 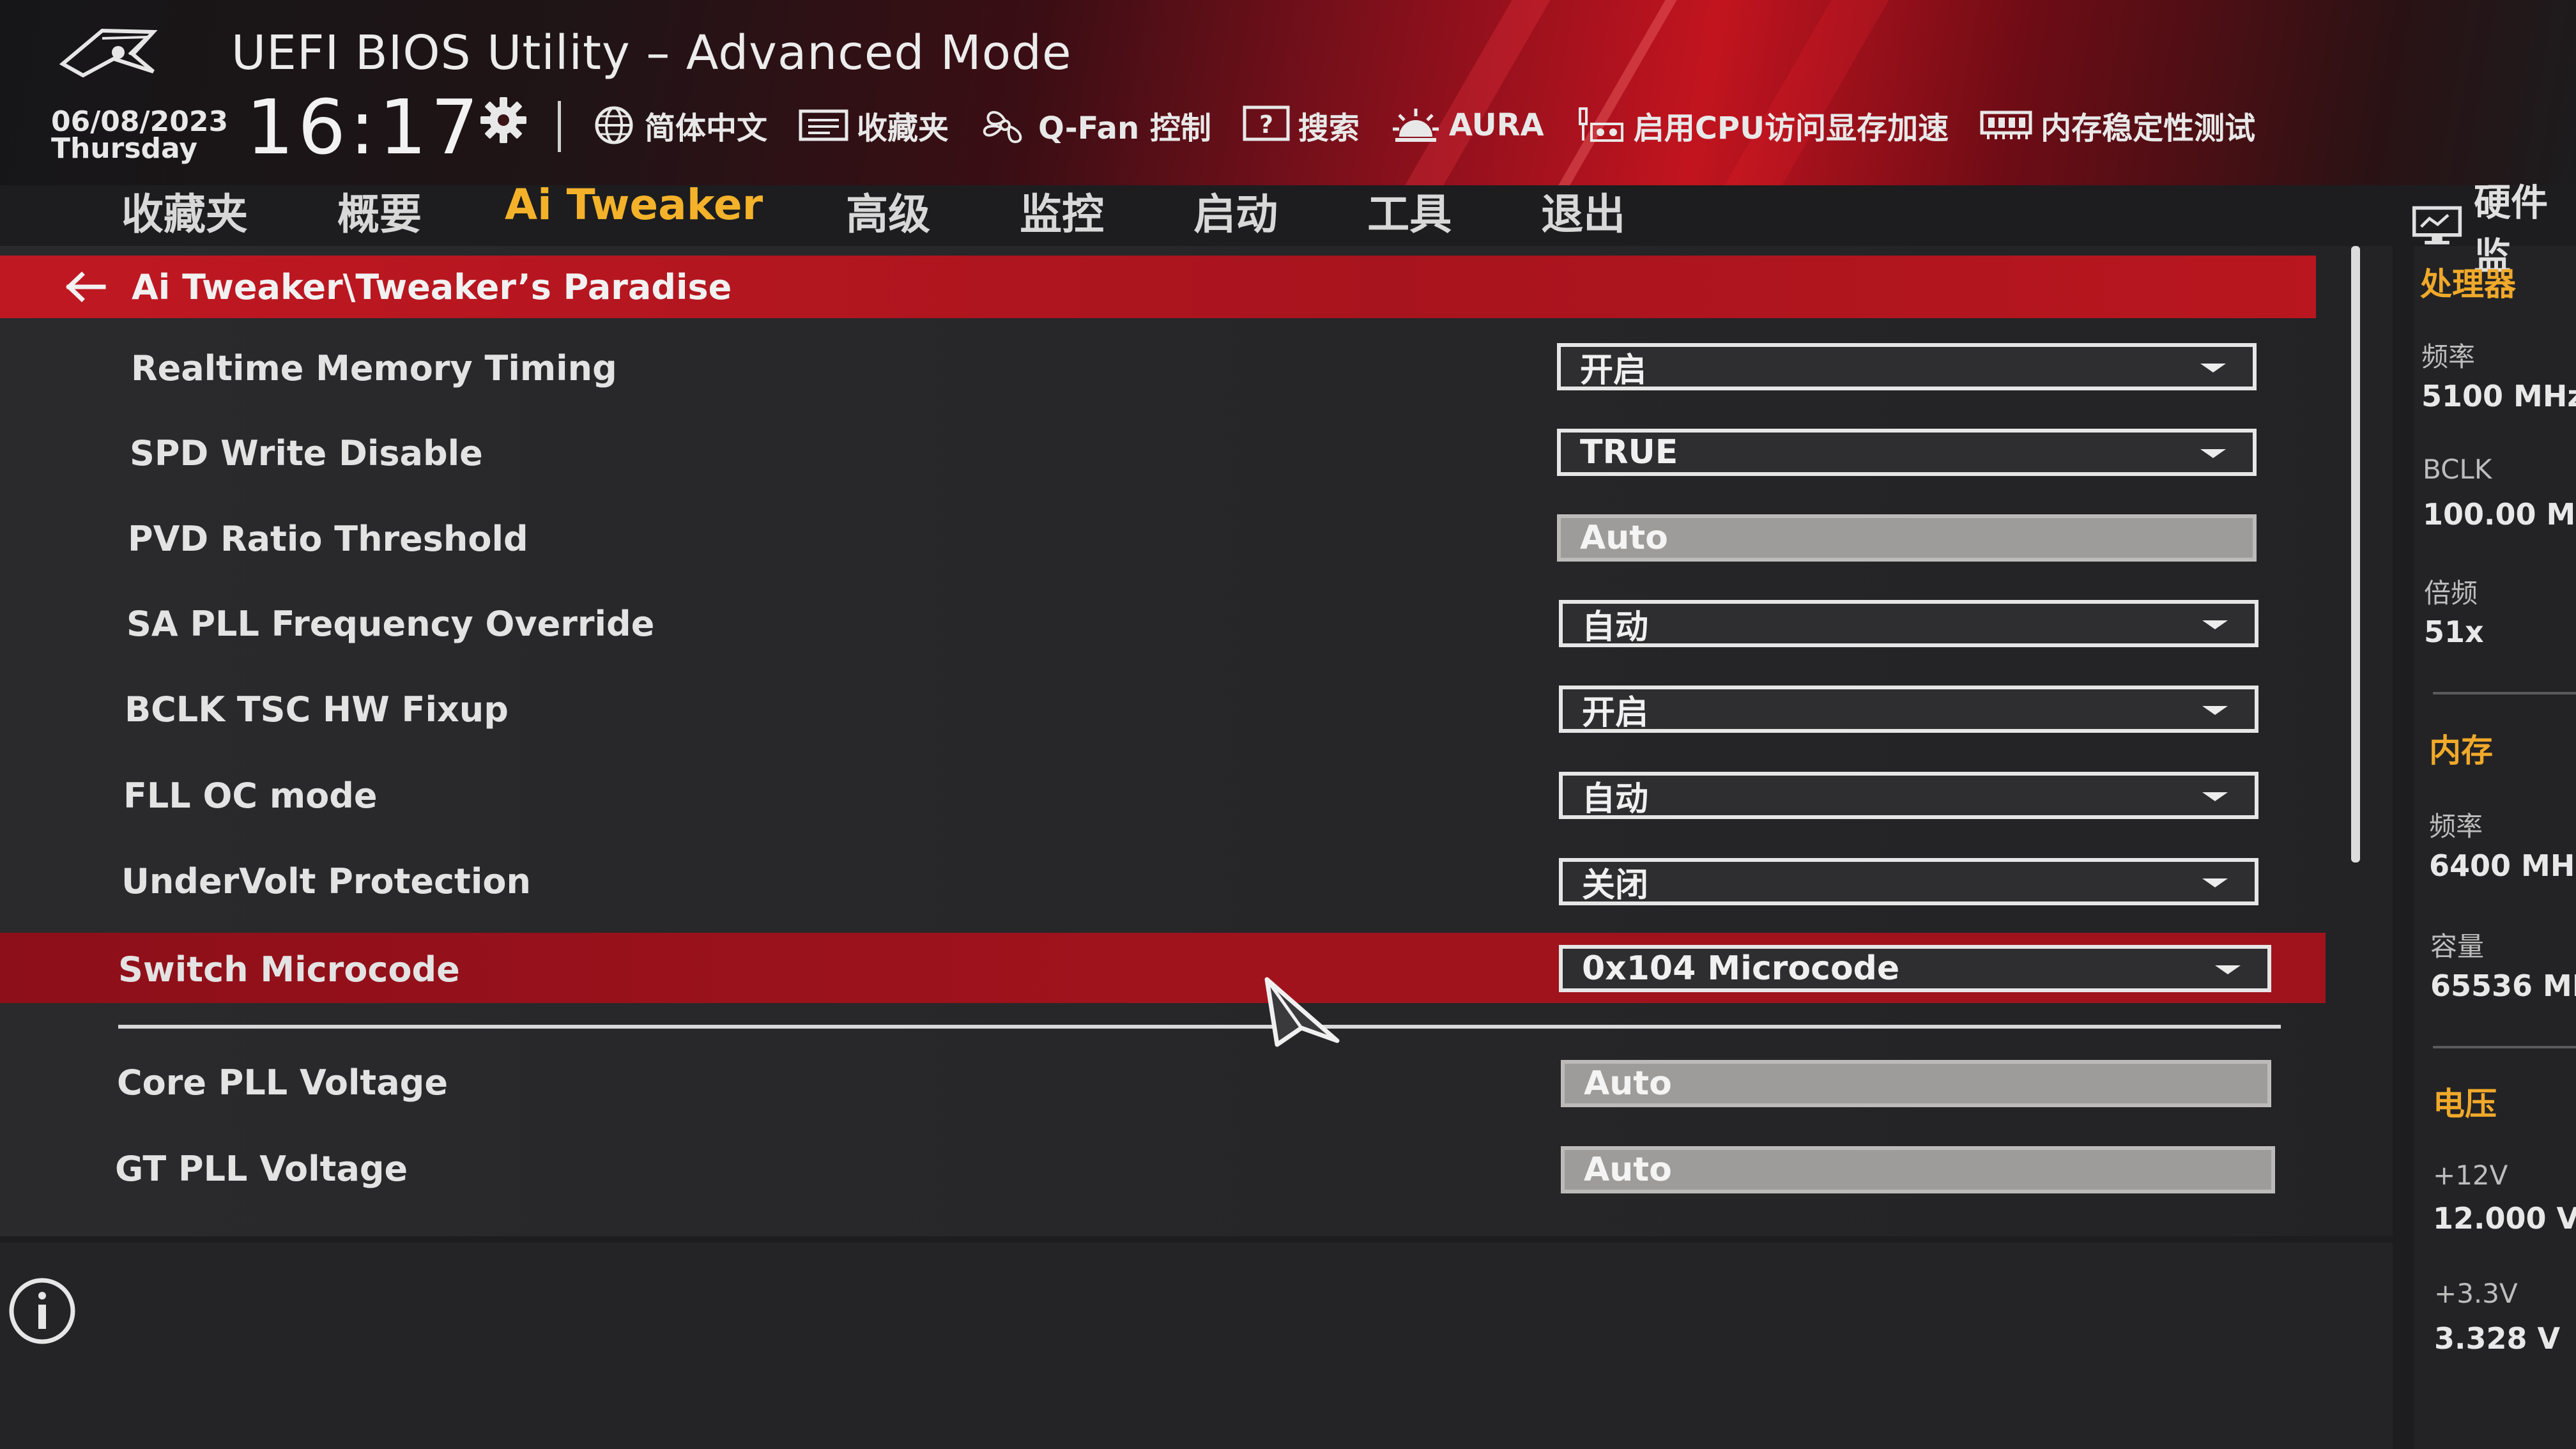 I want to click on v12-label: +12V, so click(x=2470, y=1175).